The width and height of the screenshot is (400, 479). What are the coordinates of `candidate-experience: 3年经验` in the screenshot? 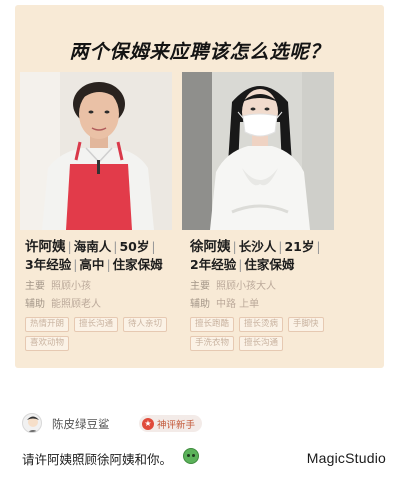 It's located at (48, 264).